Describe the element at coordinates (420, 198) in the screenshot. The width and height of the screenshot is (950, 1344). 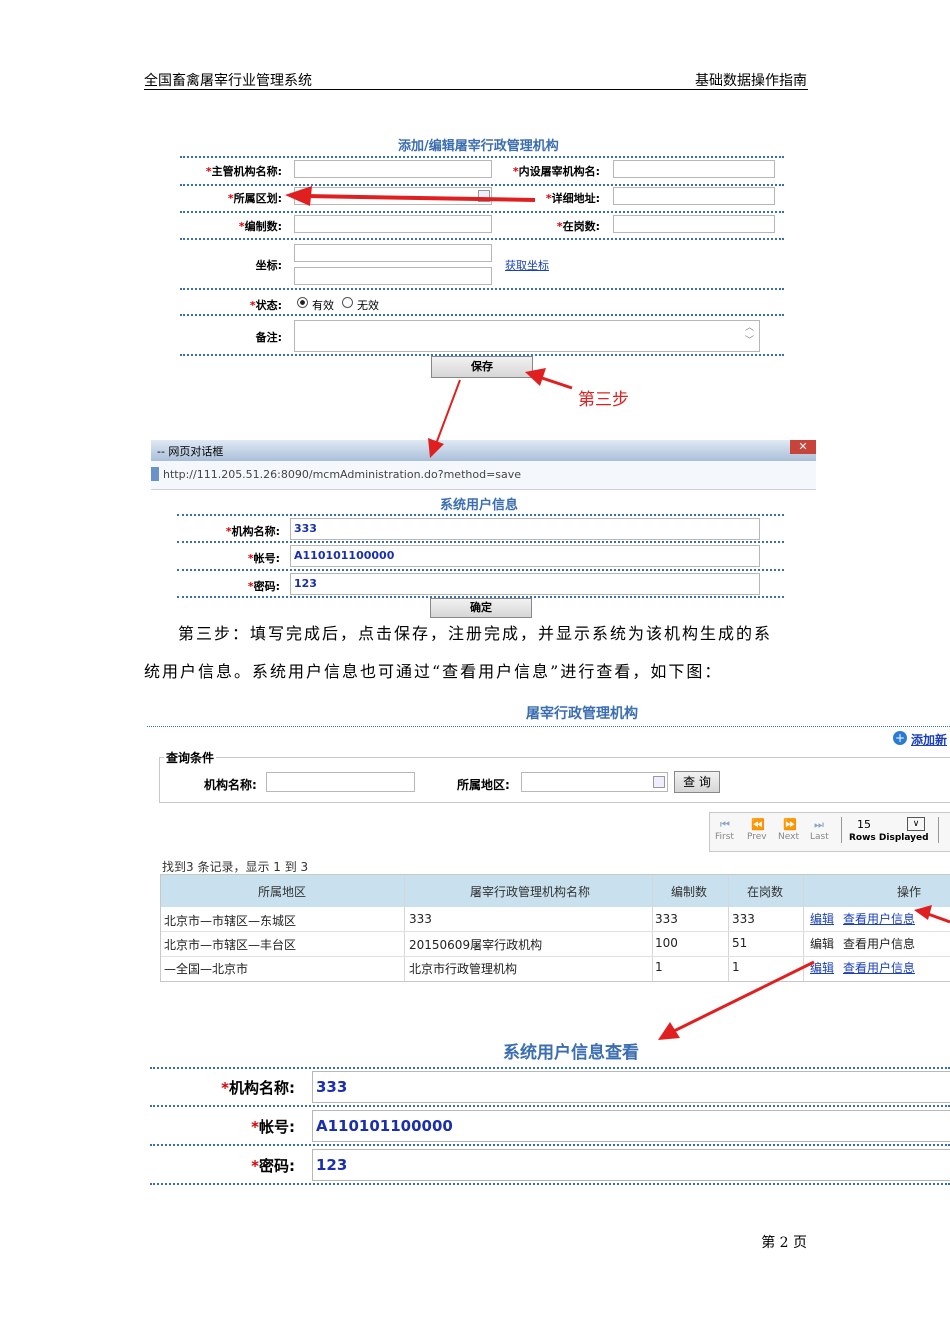
I see `arrow-to-region` at that location.